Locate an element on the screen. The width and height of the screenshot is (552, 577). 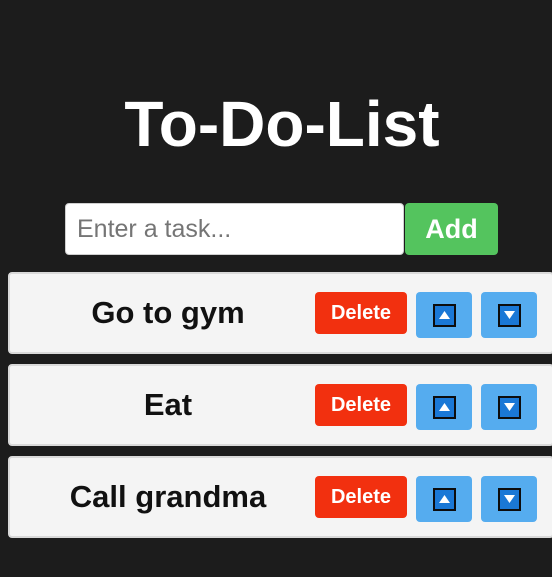
task-input is located at coordinates (234, 229).